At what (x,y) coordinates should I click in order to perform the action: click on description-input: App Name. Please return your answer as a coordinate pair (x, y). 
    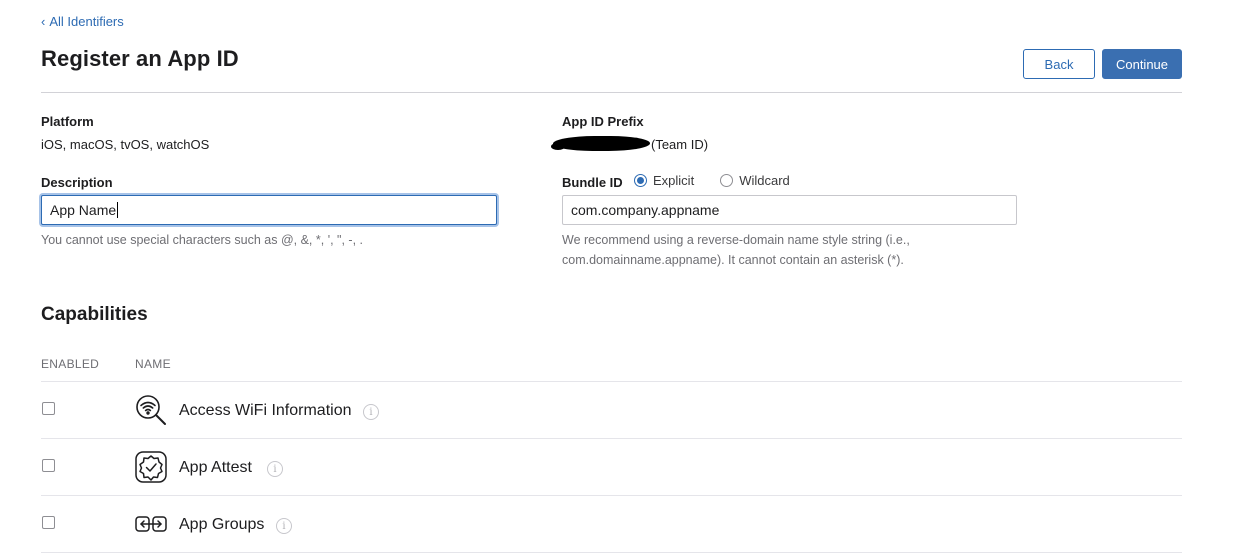
    Looking at the image, I should click on (269, 210).